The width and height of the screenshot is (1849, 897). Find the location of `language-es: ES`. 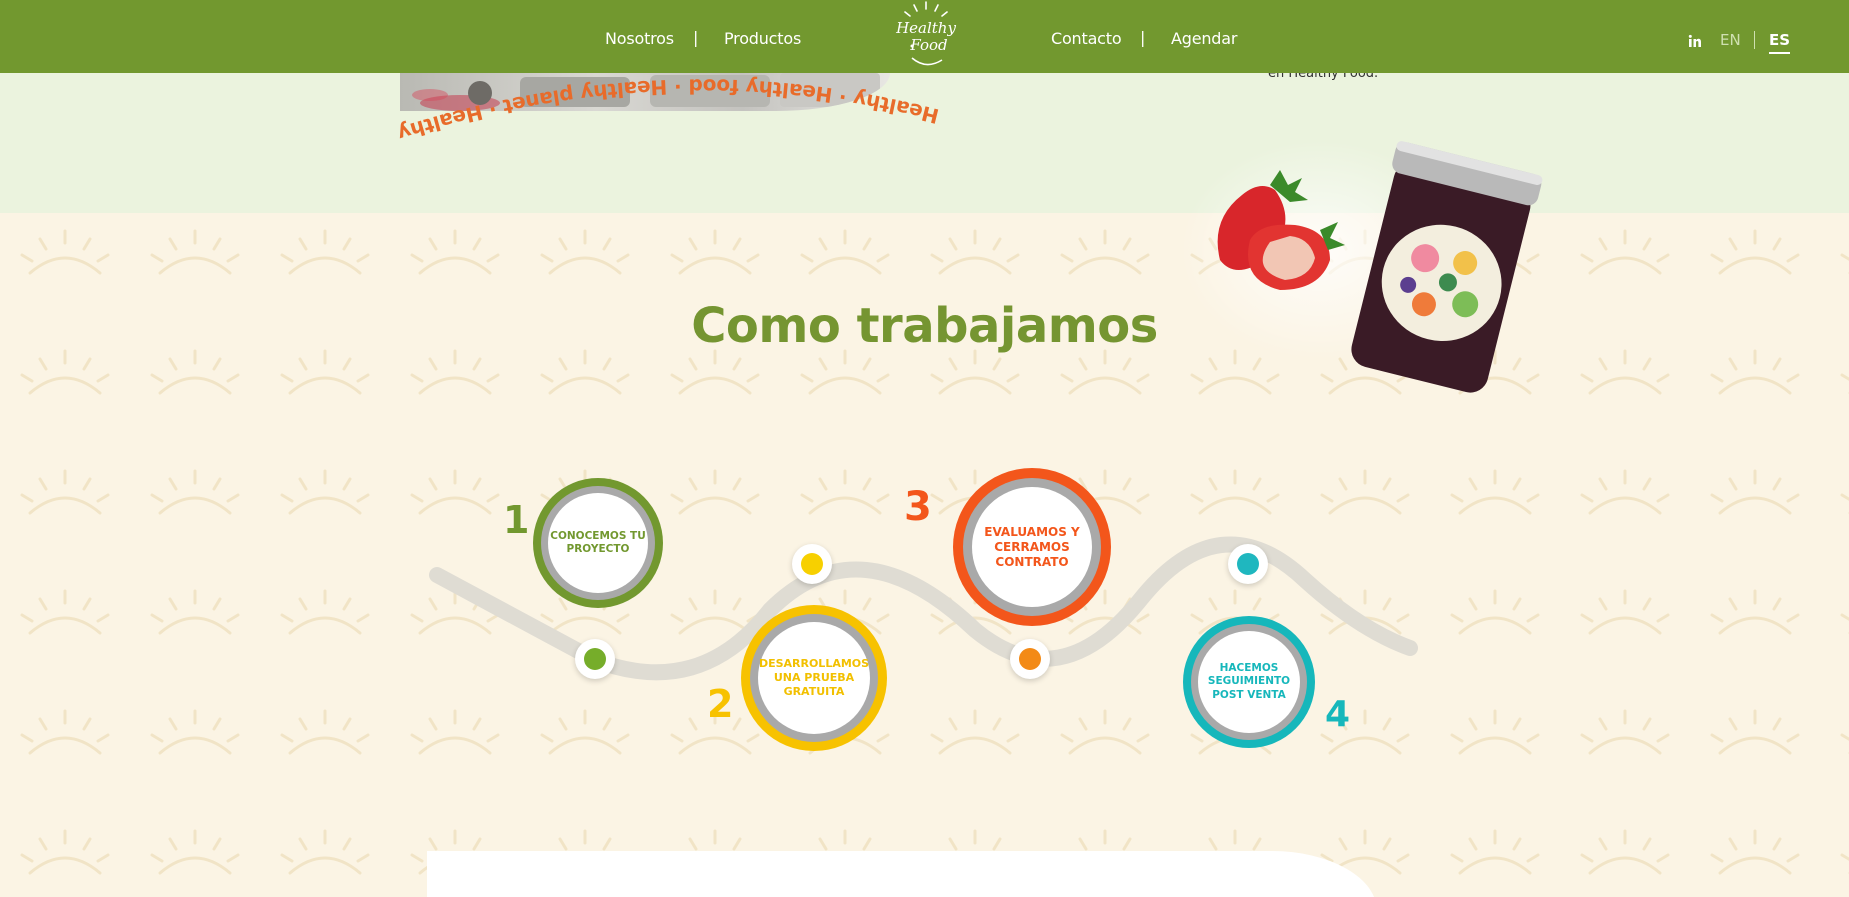

language-es: ES is located at coordinates (1780, 42).